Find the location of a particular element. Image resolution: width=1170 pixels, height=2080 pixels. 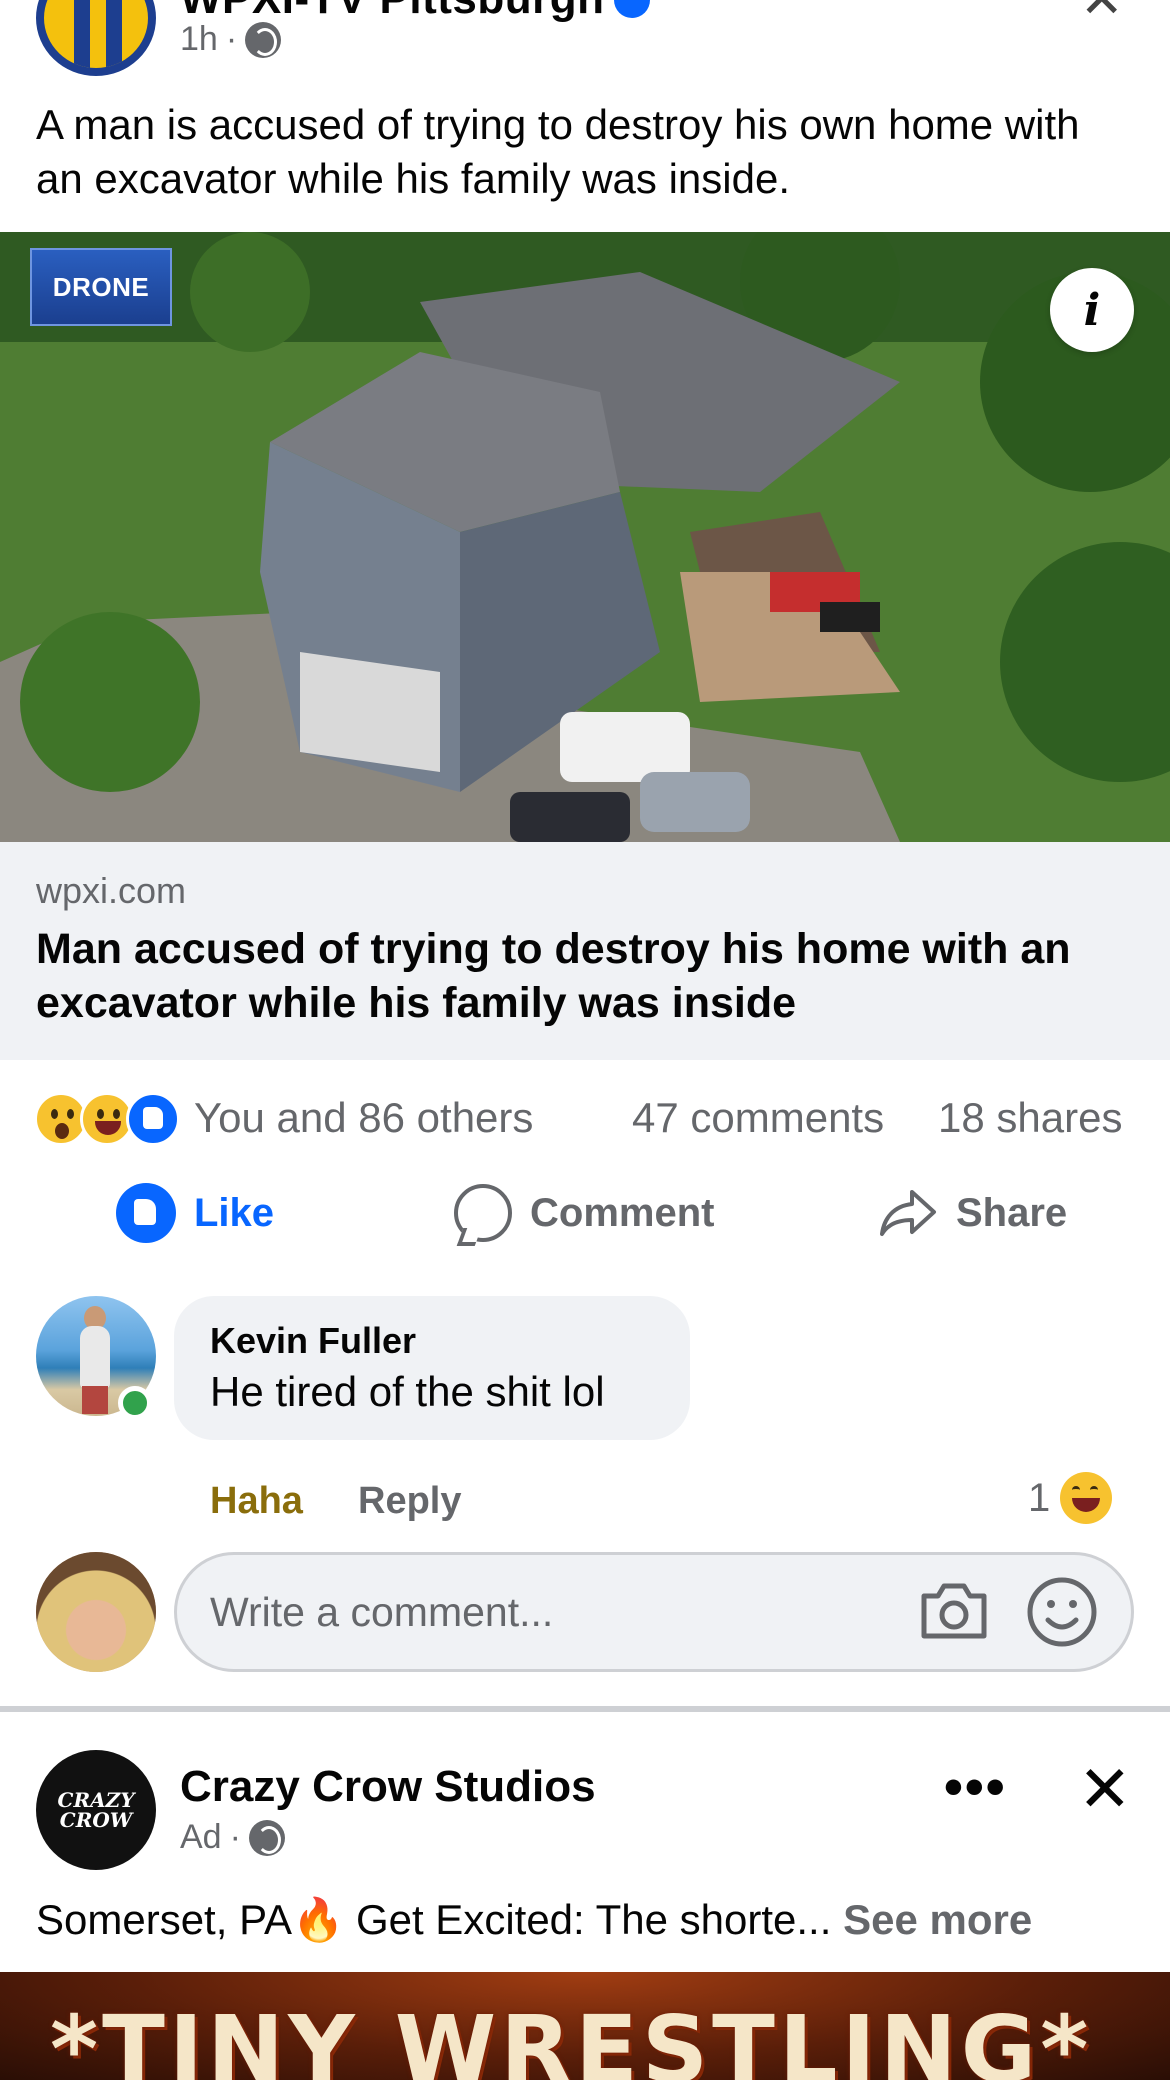

see-more-link: See more is located at coordinates (937, 1919).